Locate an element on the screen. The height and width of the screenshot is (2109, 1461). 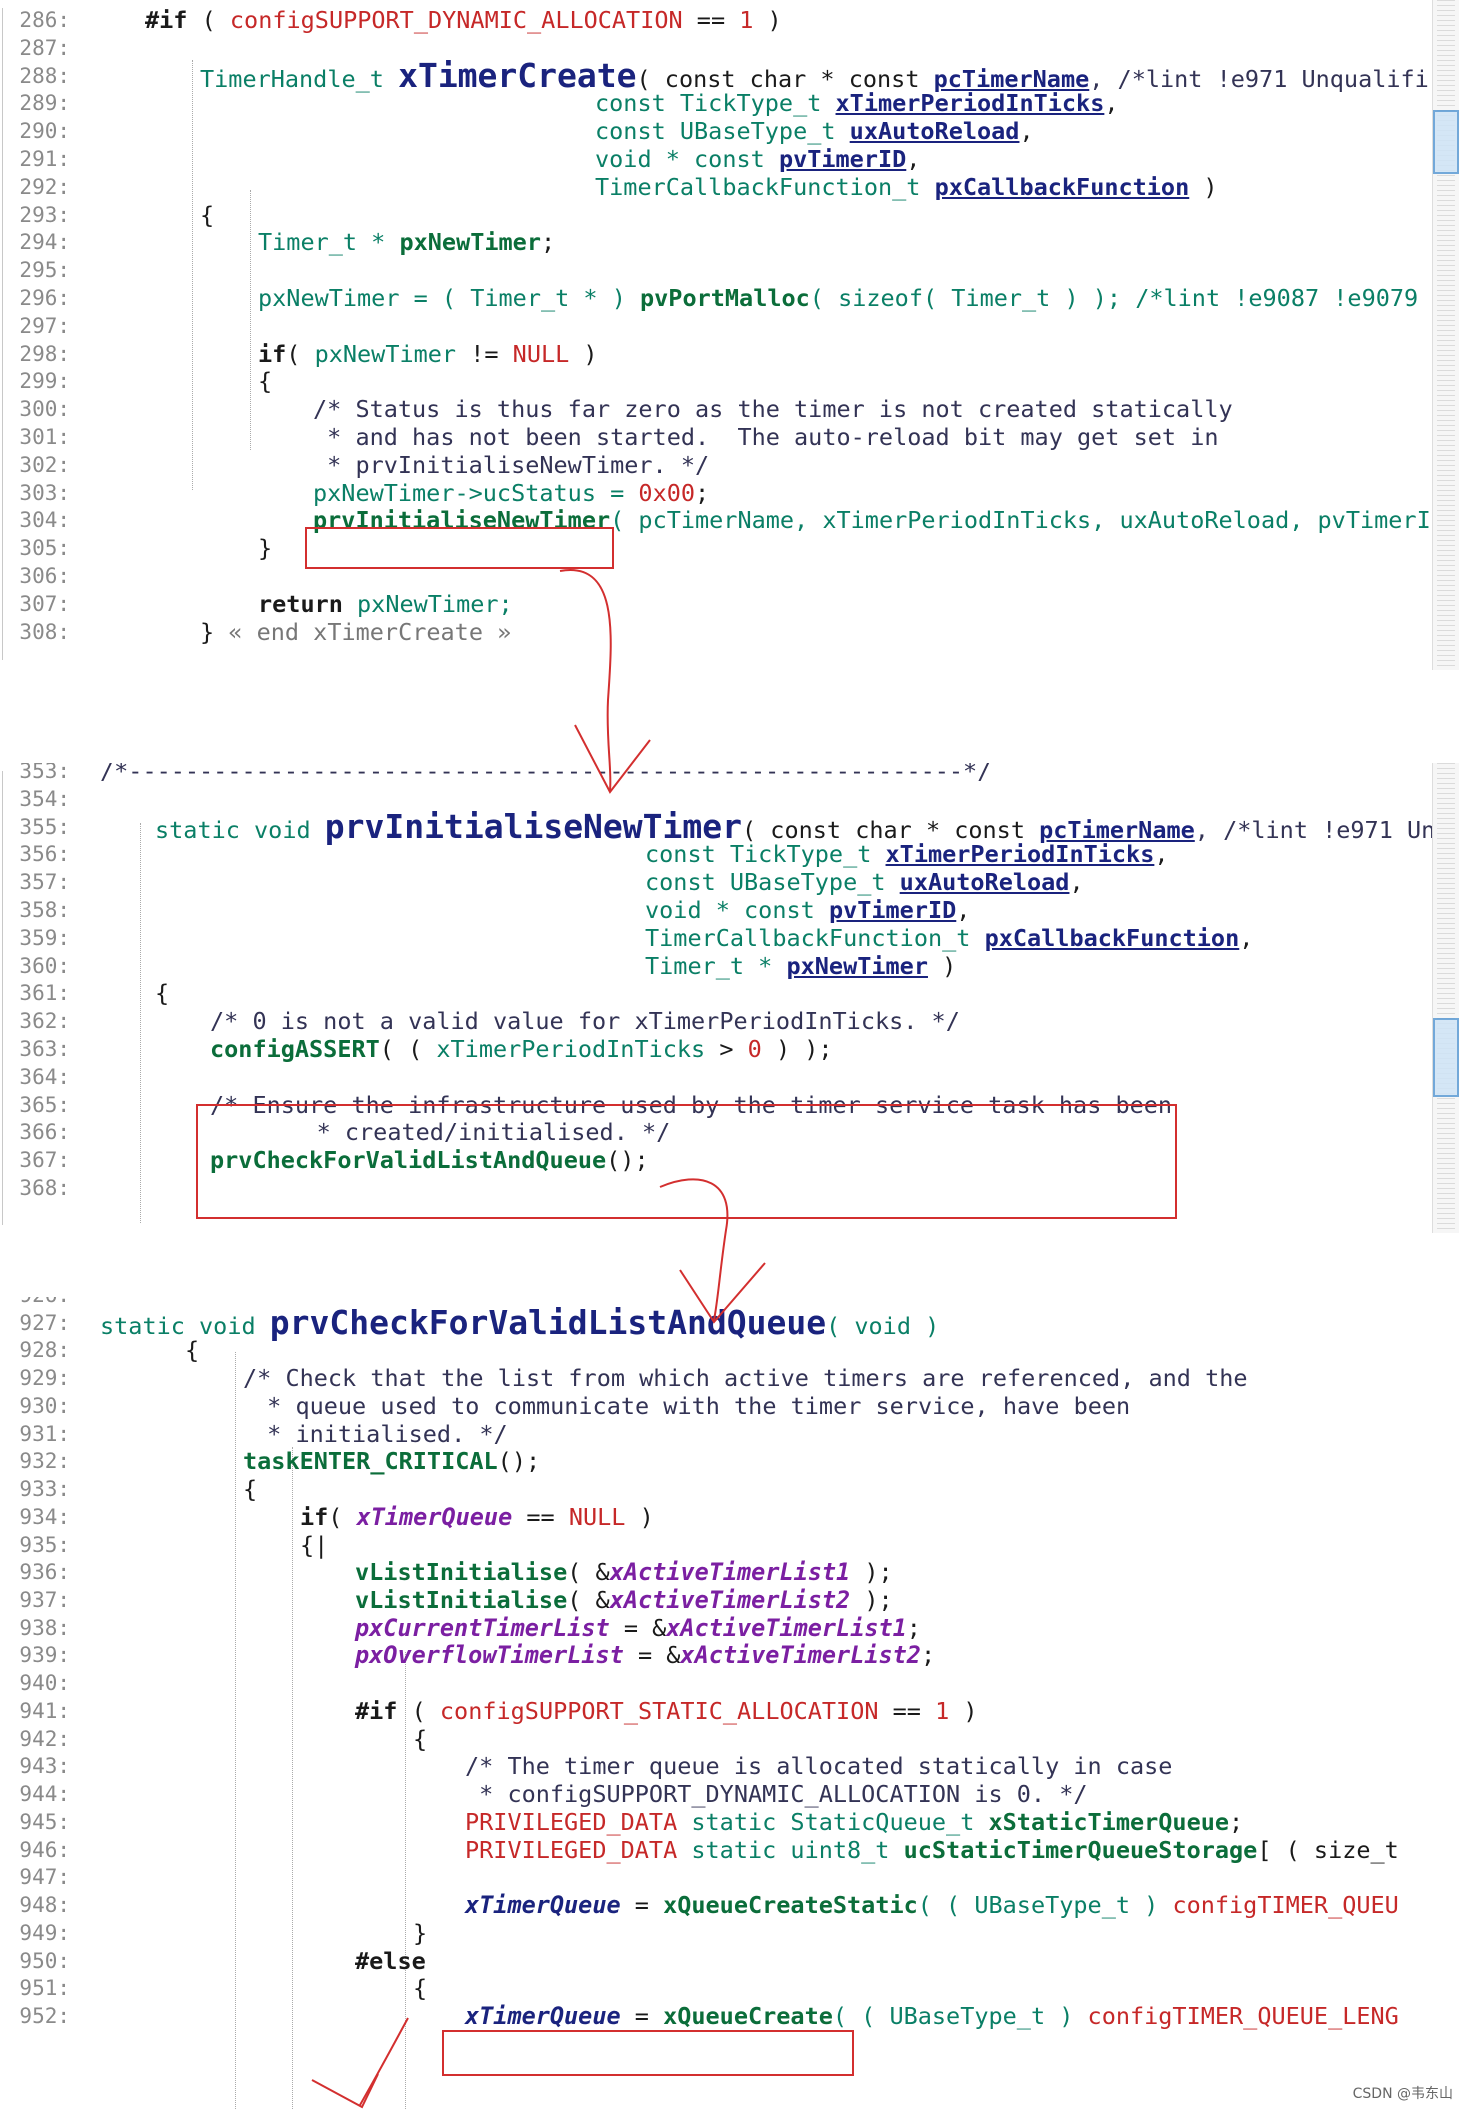
arrow-2-head is located at coordinates (722, 1293).